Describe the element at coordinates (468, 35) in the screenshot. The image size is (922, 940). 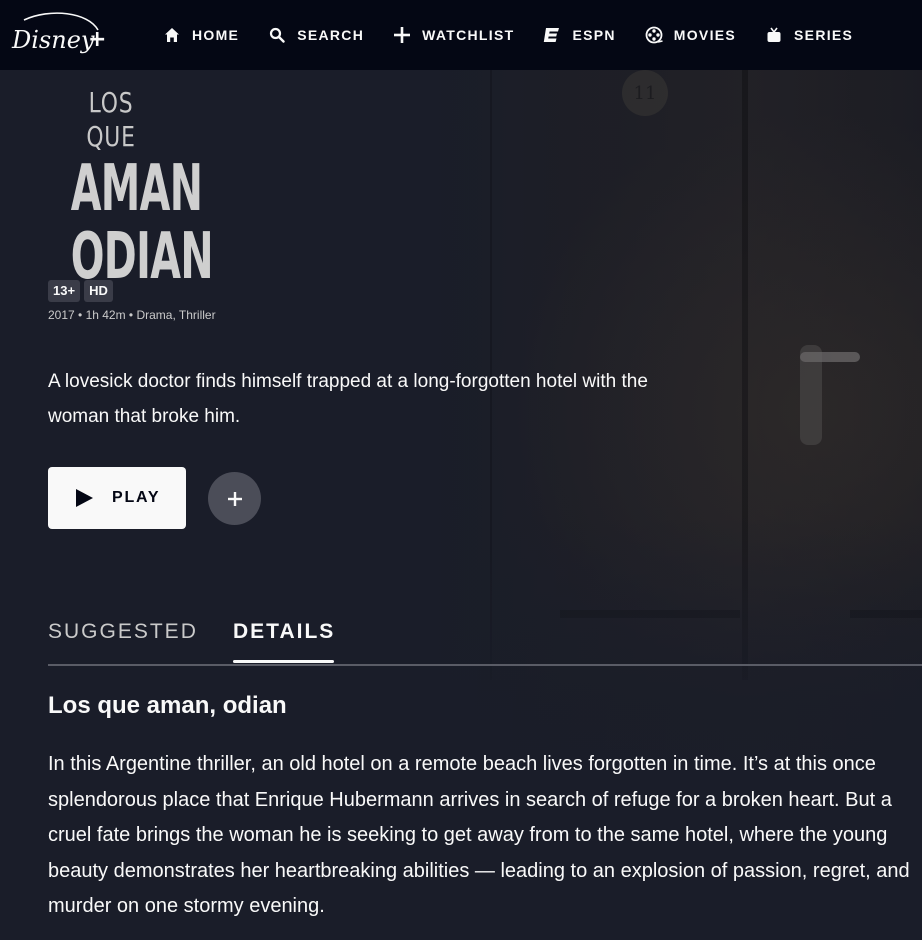
I see `nav-label: WATCHLIST` at that location.